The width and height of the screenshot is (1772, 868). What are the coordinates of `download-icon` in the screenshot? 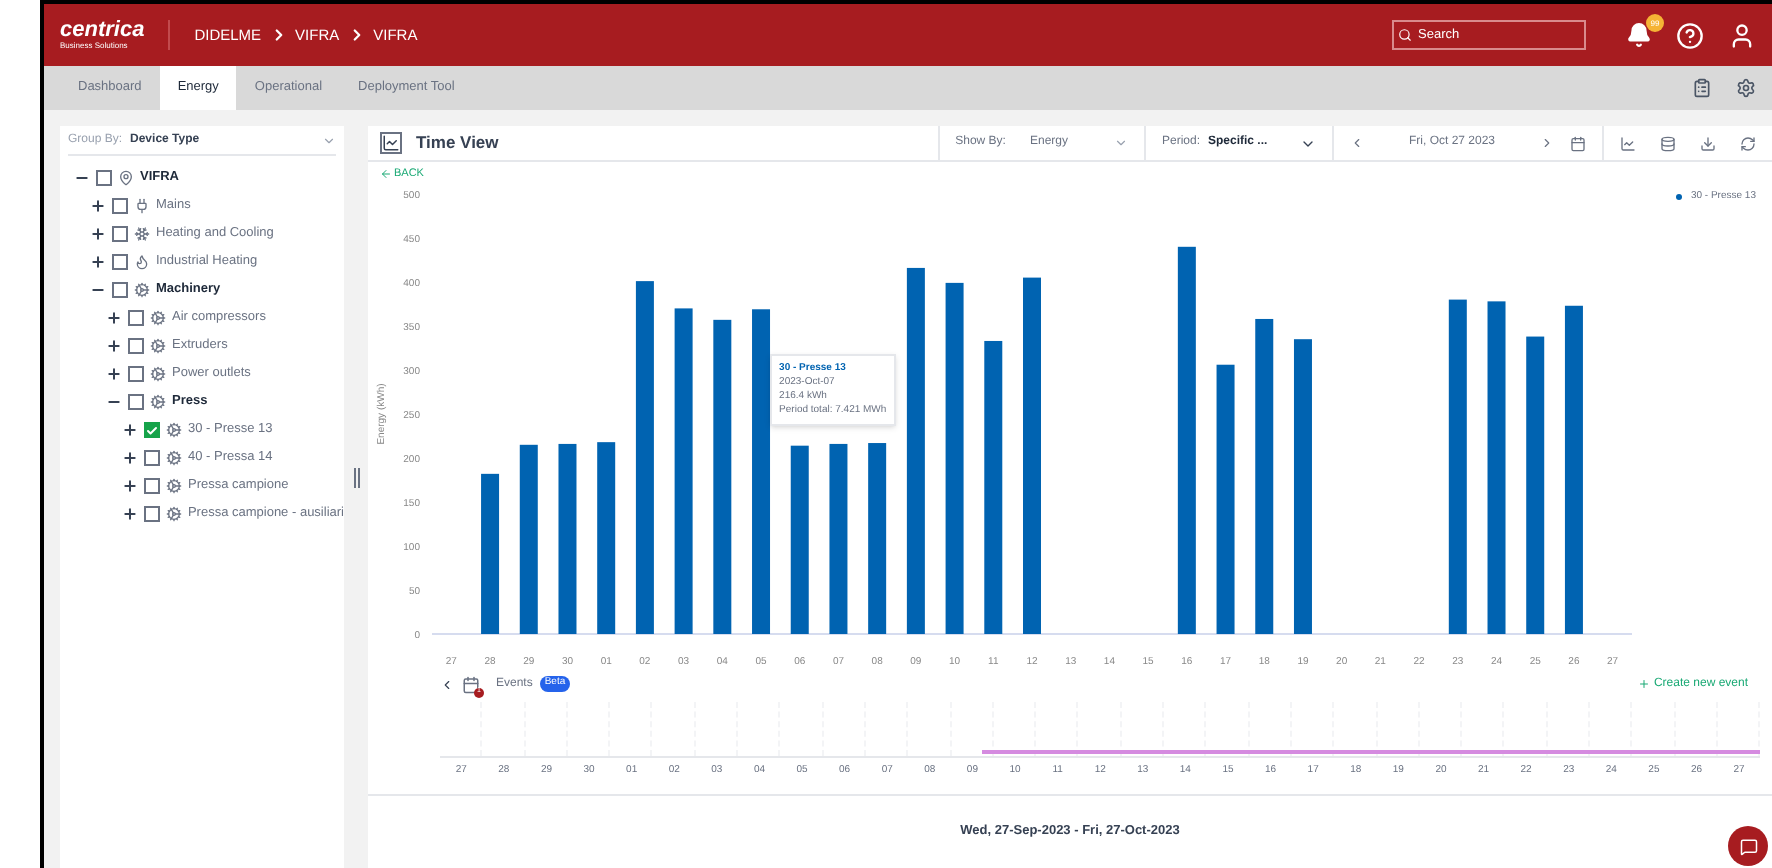 It's located at (1708, 143).